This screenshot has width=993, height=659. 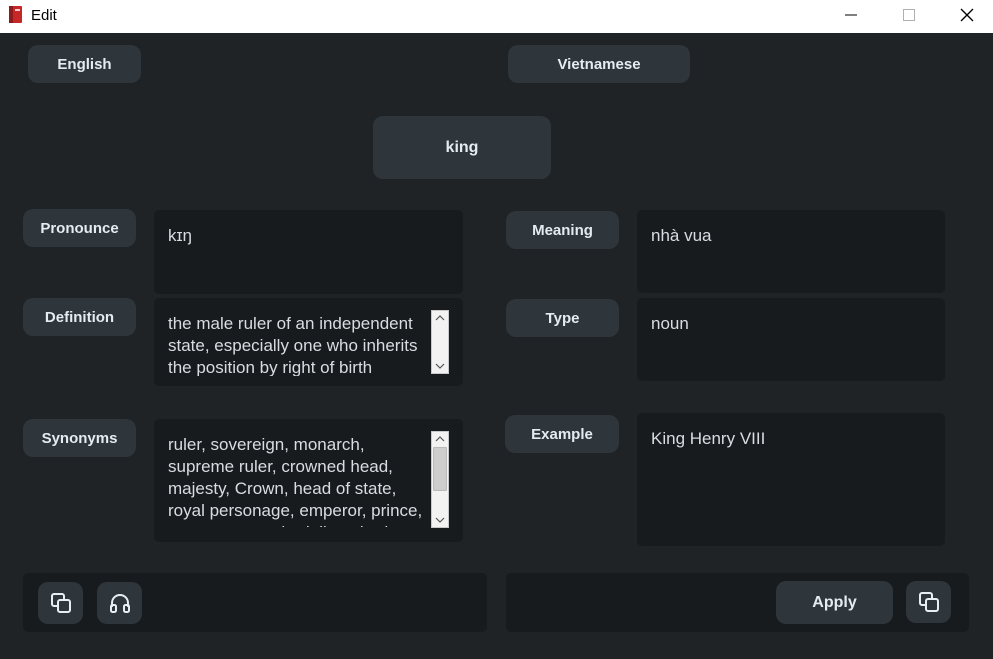 I want to click on copy-meaning-button, so click(x=928, y=602).